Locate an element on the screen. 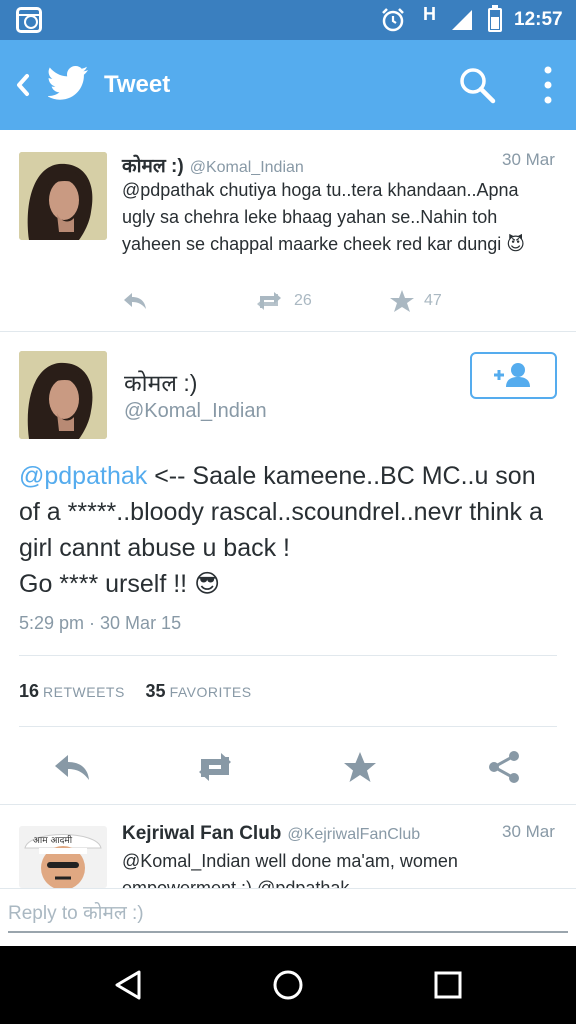  app-bar: Tweet is located at coordinates (288, 85).